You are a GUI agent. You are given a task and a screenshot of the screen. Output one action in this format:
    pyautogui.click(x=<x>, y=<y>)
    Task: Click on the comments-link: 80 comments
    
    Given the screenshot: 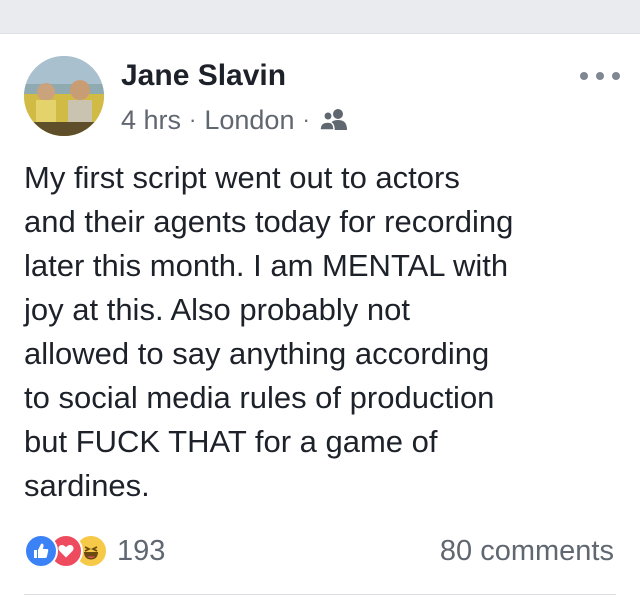 What is the action you would take?
    pyautogui.click(x=527, y=551)
    